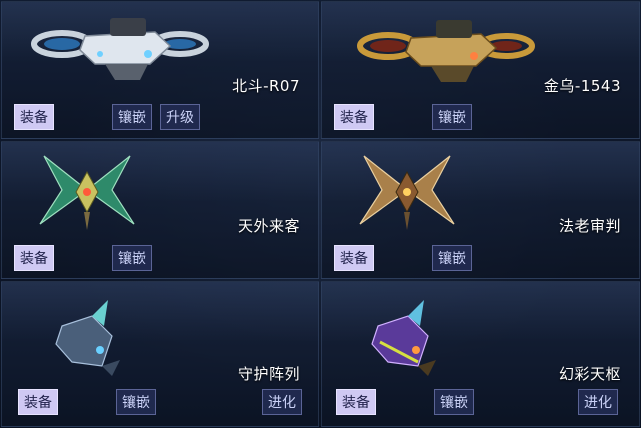 The height and width of the screenshot is (428, 641). Describe the element at coordinates (266, 86) in the screenshot. I see `pet-name: 北斗-R07` at that location.